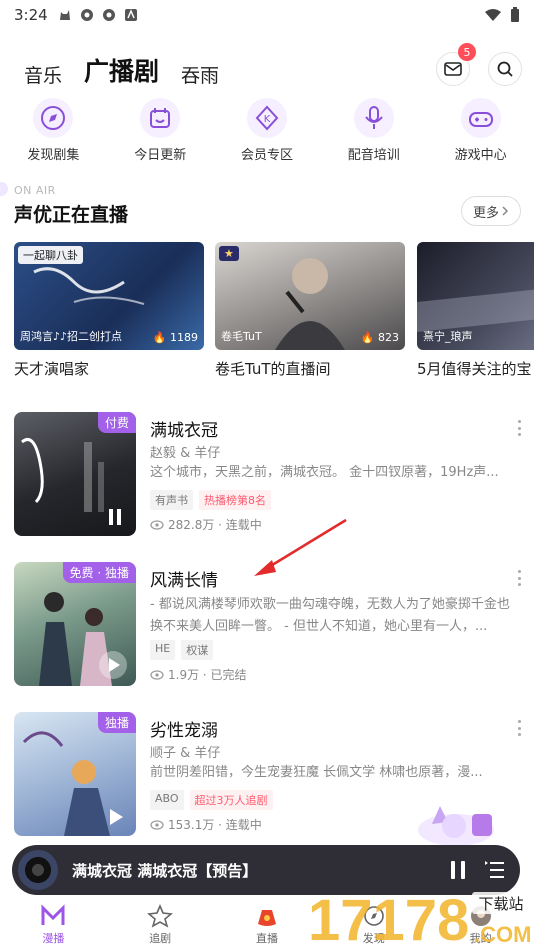 This screenshot has width=534, height=950. I want to click on app-notification-icon, so click(130, 15).